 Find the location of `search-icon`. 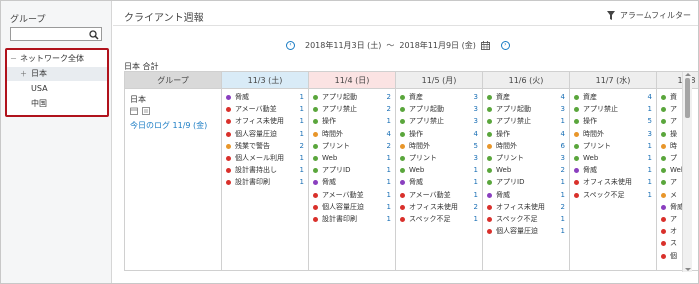

search-icon is located at coordinates (94, 35).